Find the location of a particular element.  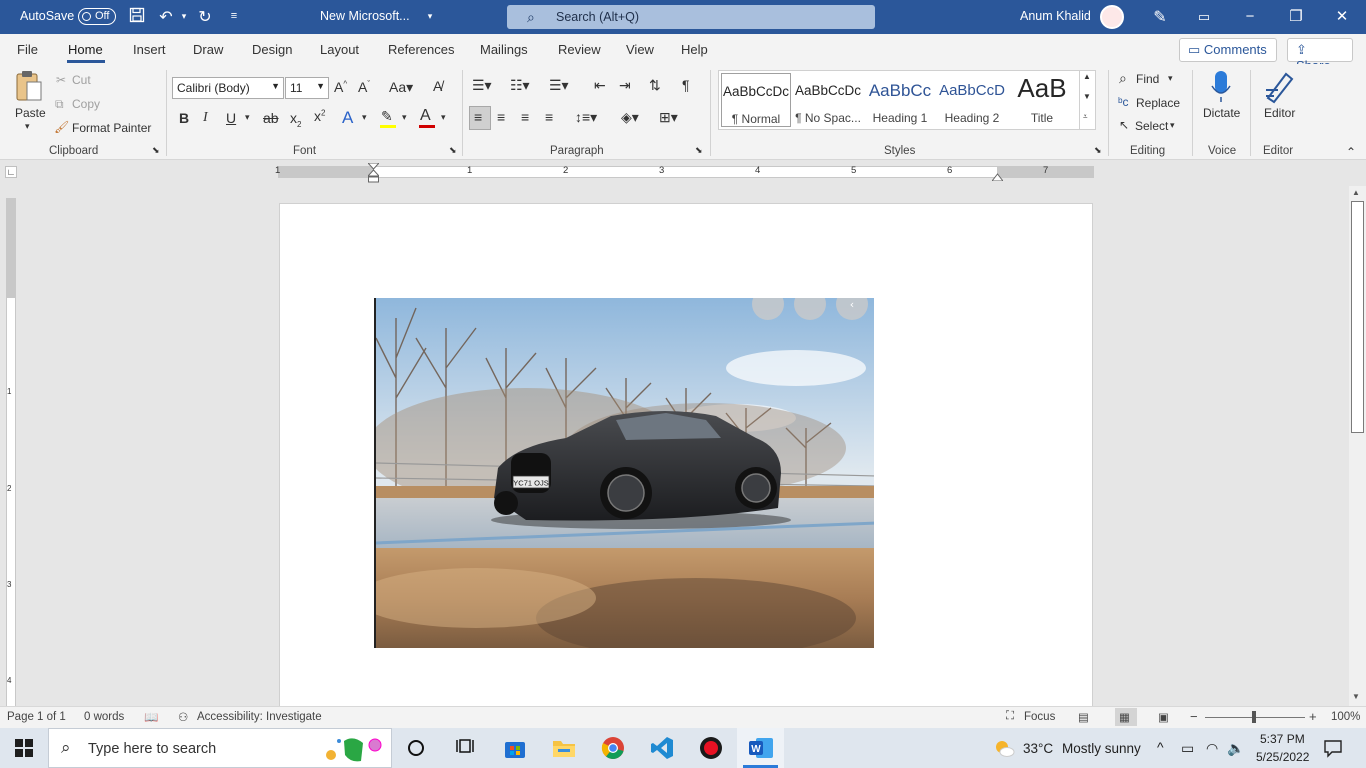

justify-icon: ≡ is located at coordinates (549, 117).